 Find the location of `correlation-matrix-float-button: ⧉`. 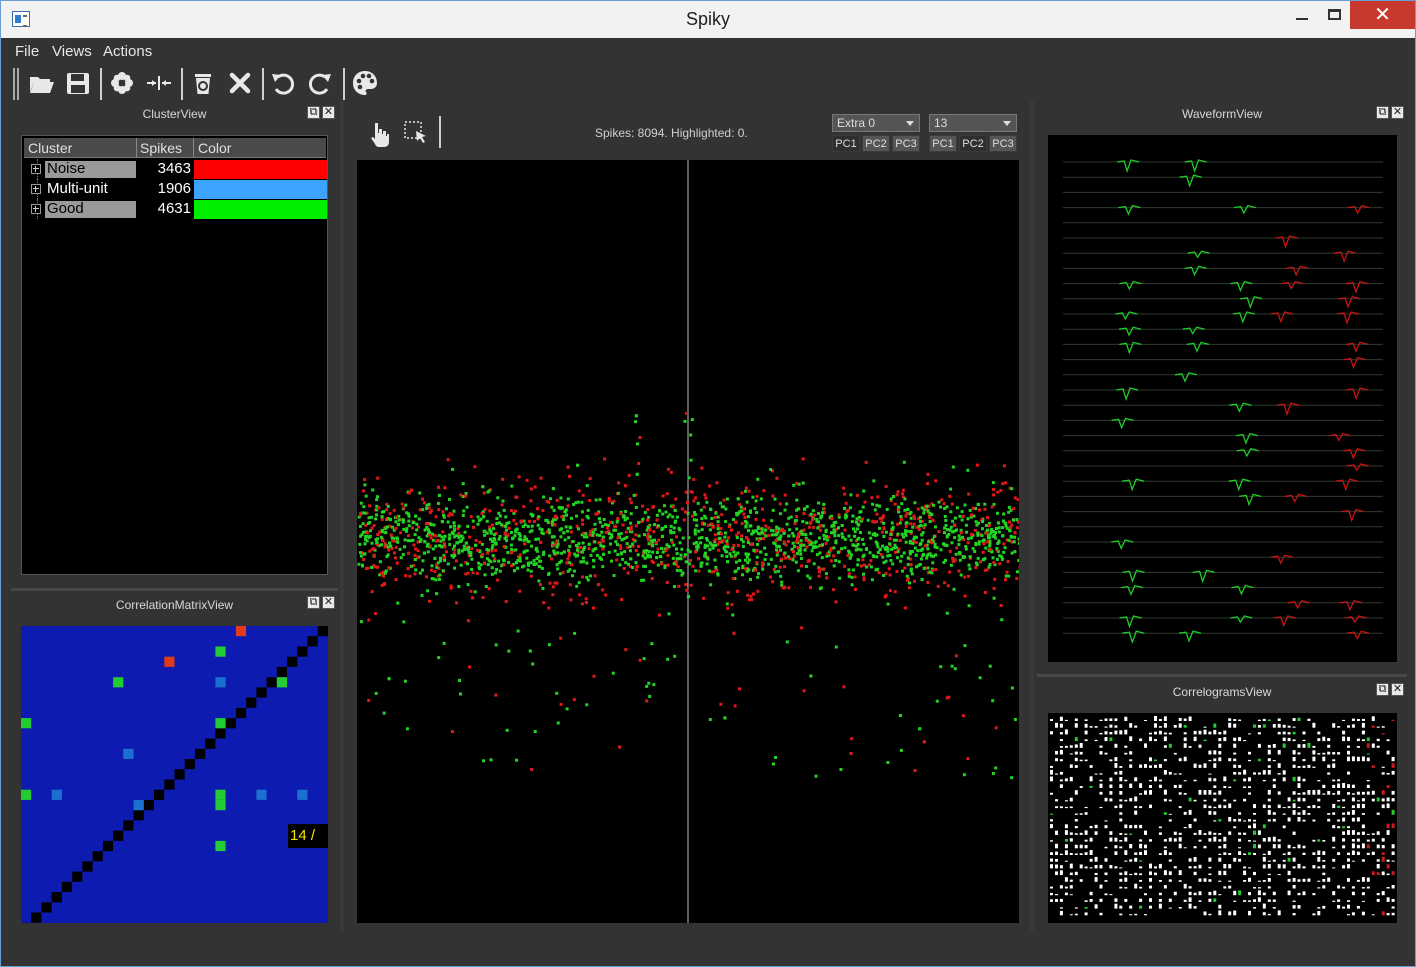

correlation-matrix-float-button: ⧉ is located at coordinates (313, 602).